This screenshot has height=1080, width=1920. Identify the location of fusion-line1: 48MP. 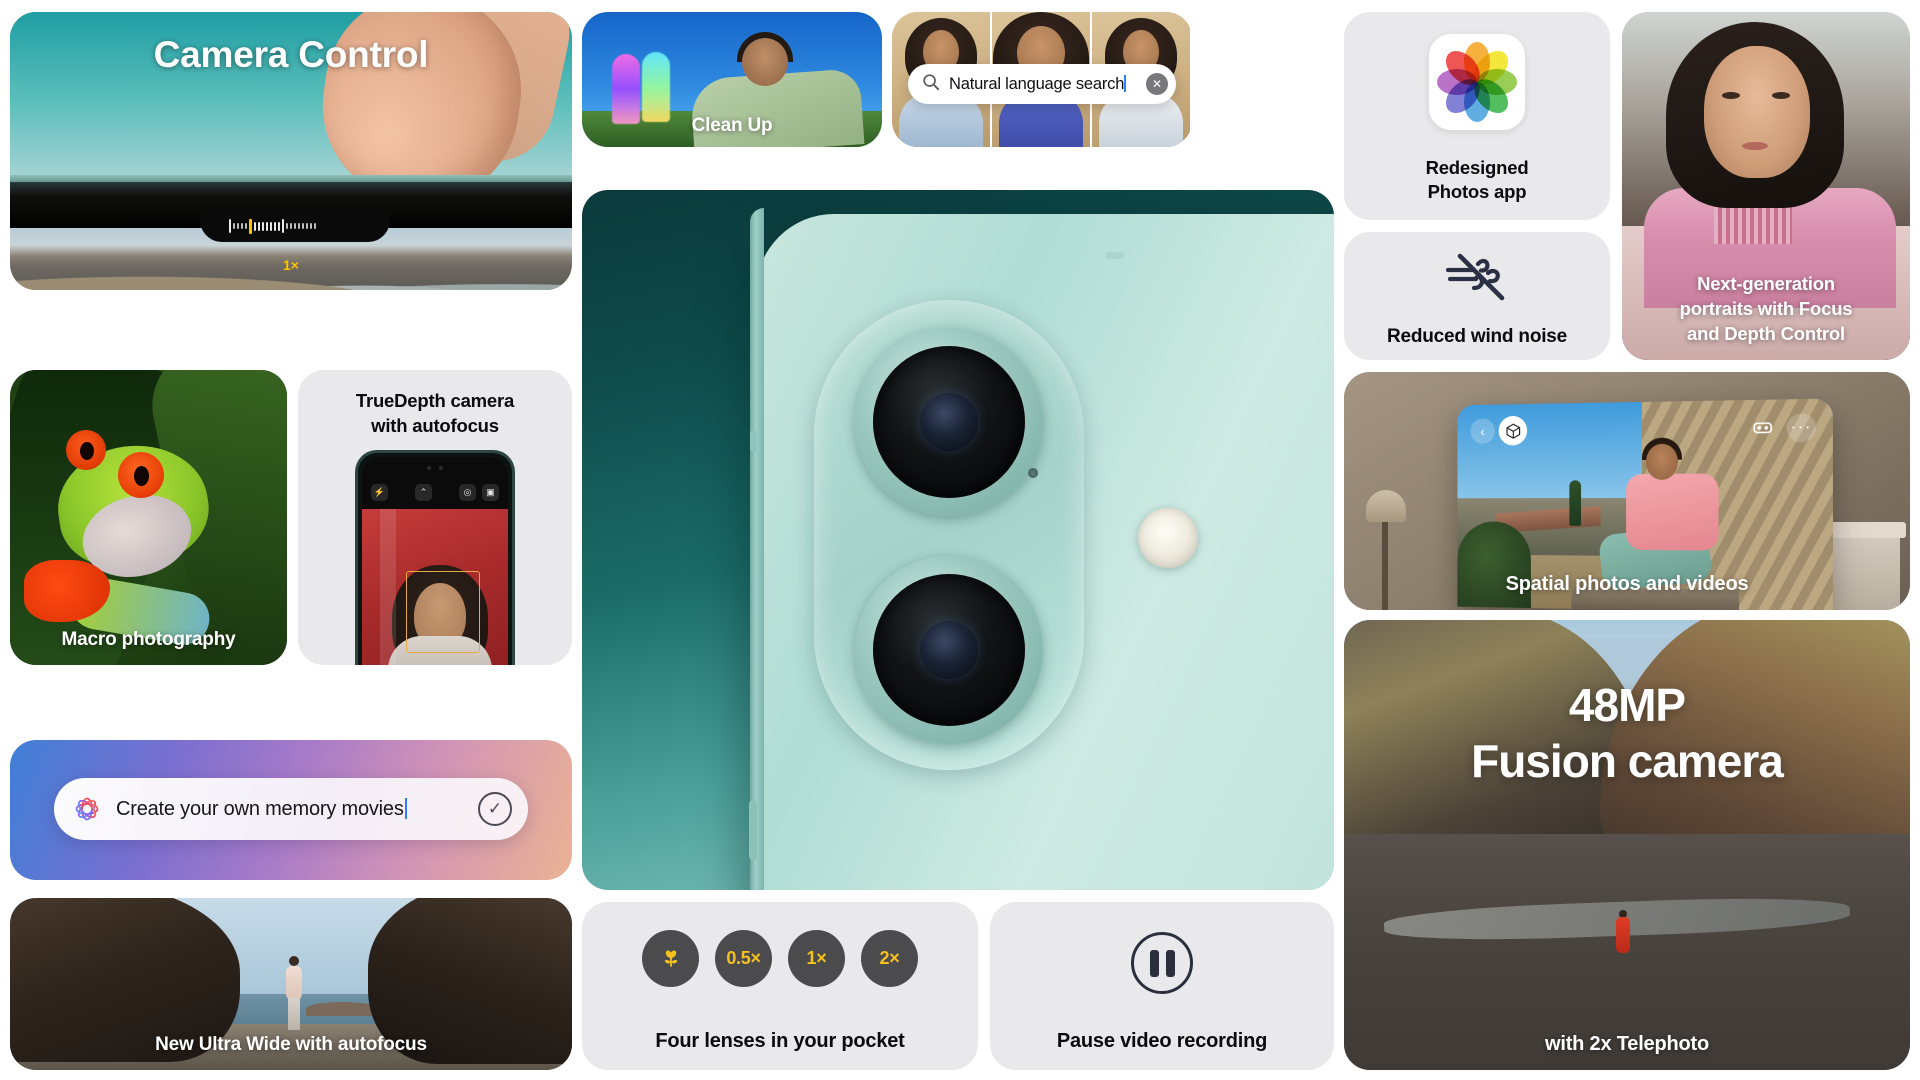
(1627, 705).